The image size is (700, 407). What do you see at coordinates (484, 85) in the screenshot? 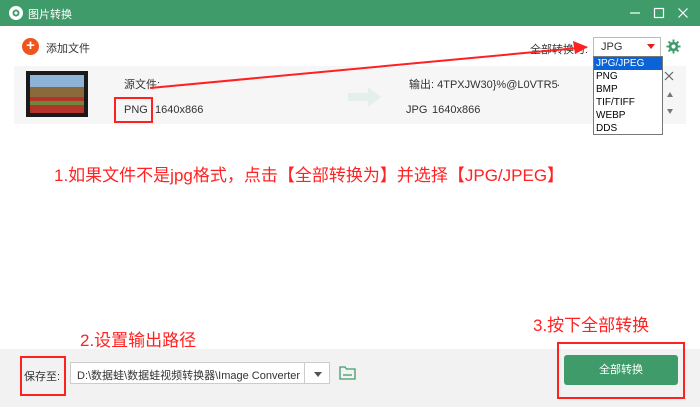
I see `output-name: 输出: 4TPXJW30}%@L0VTR5{NBWPU` at bounding box center [484, 85].